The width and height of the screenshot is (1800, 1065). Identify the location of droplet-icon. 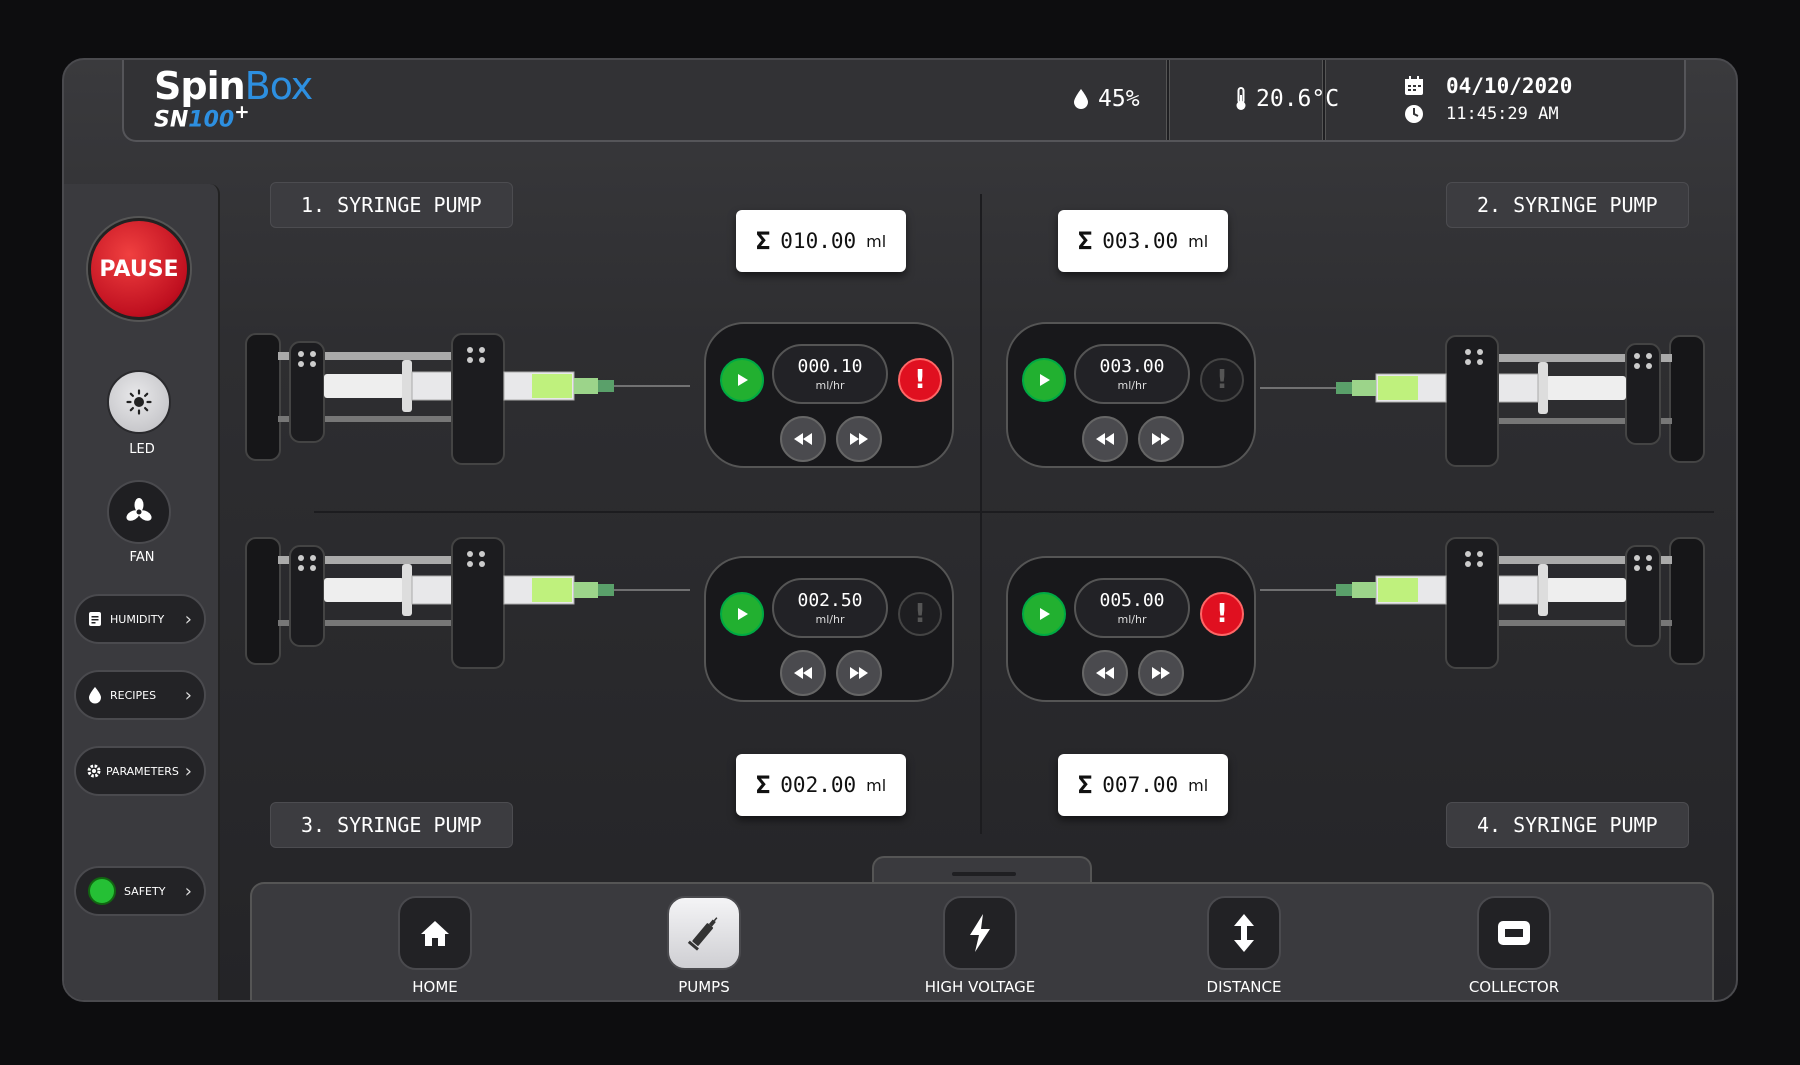
(95, 695).